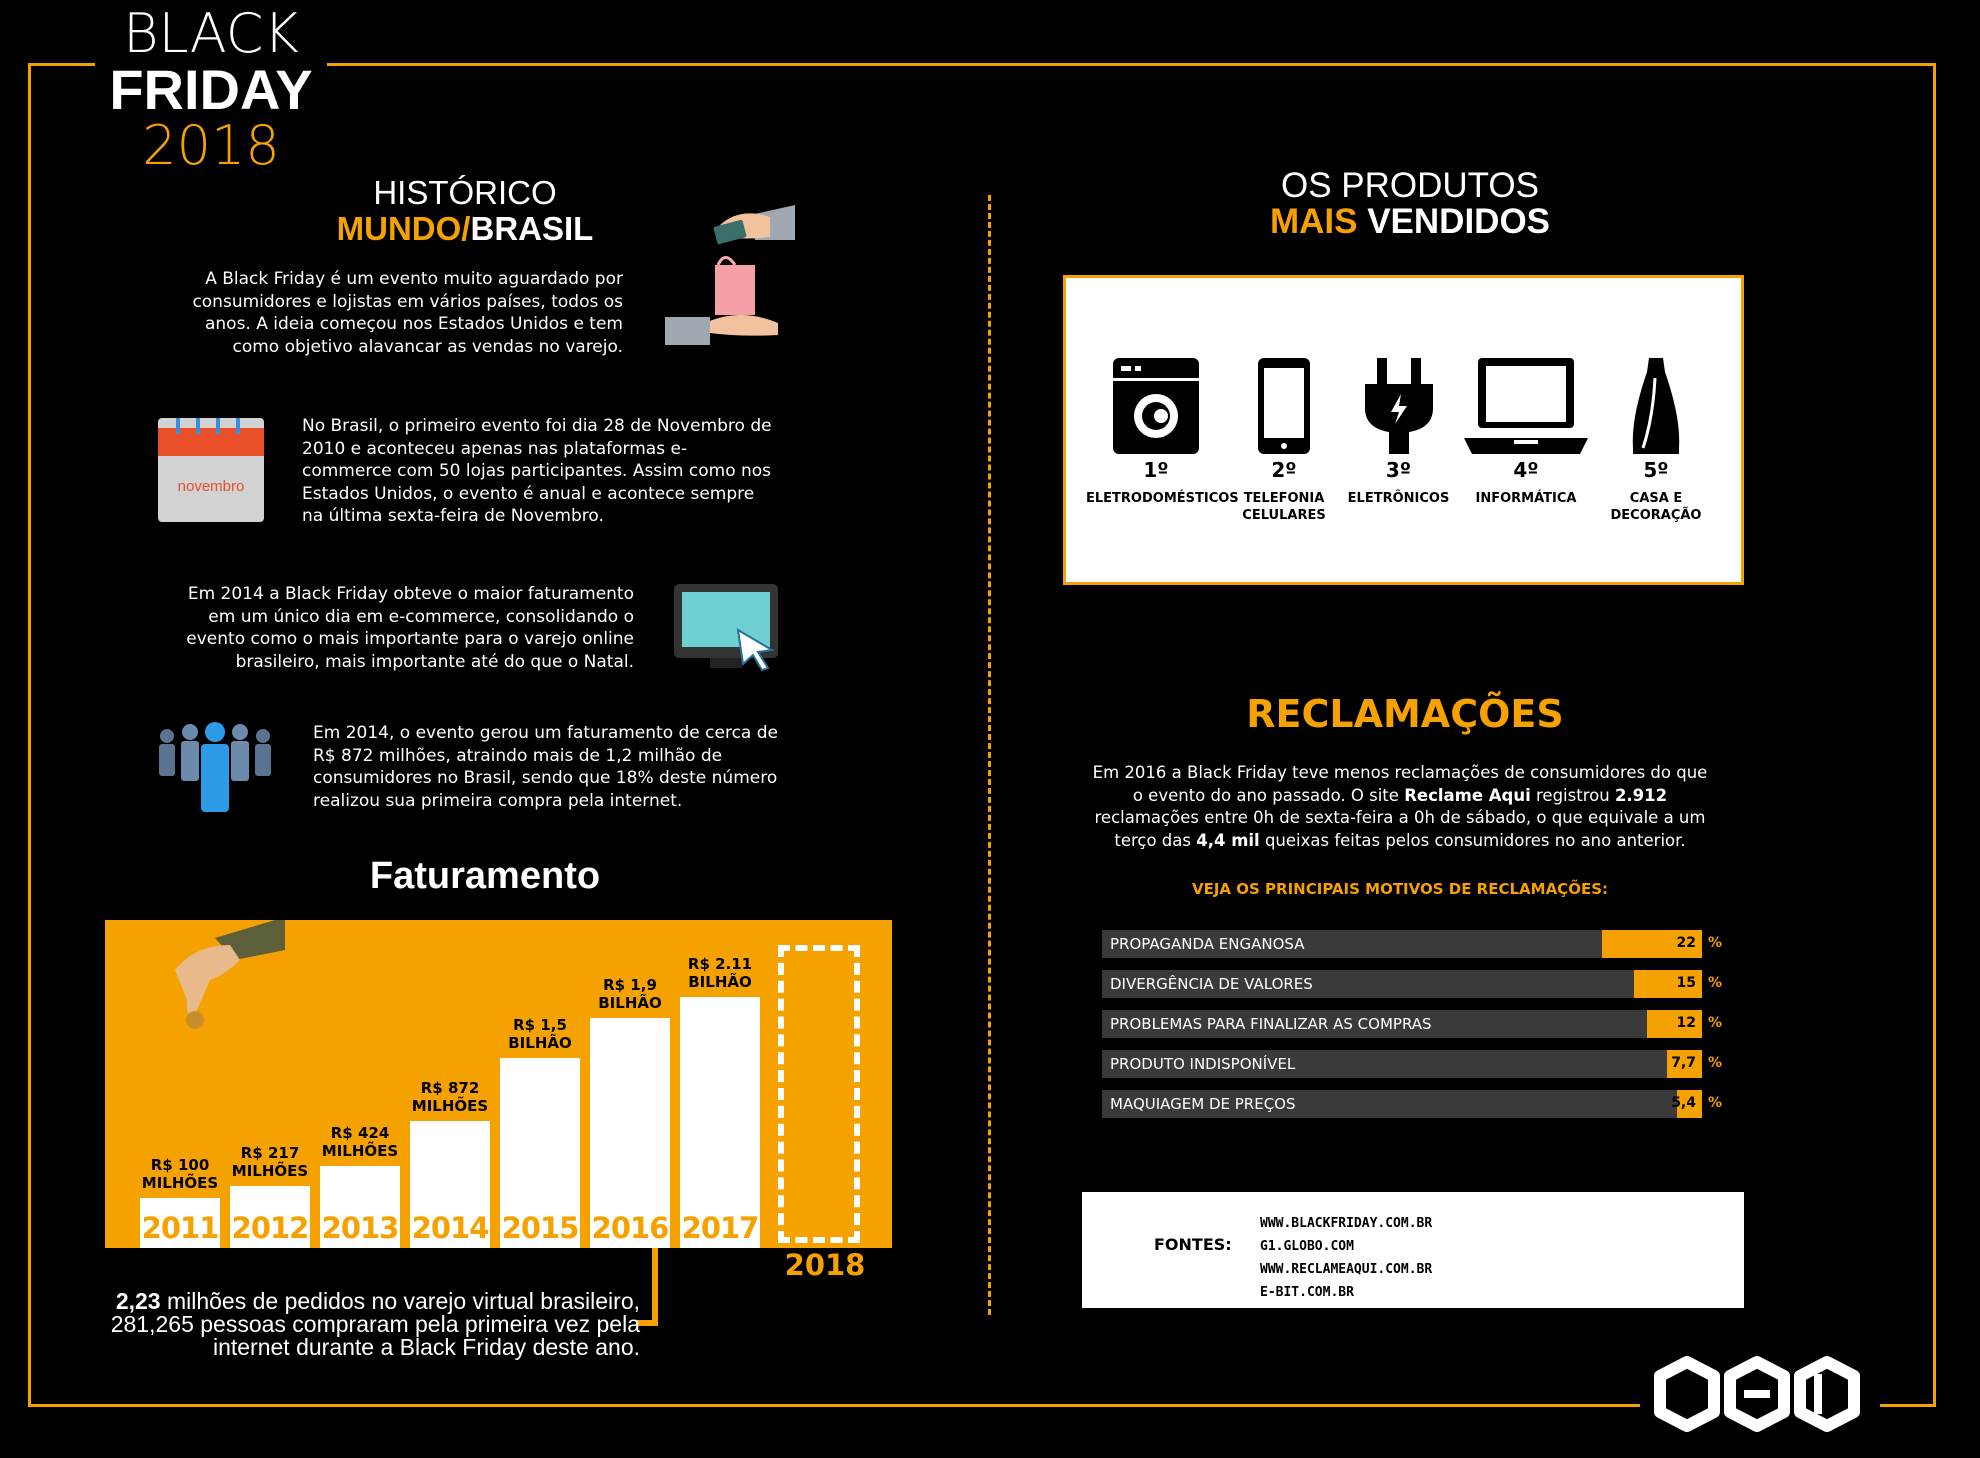 The image size is (1980, 1458). Describe the element at coordinates (630, 994) in the screenshot. I see `value-label-2016: R$ 1,9 BILHÃO` at that location.